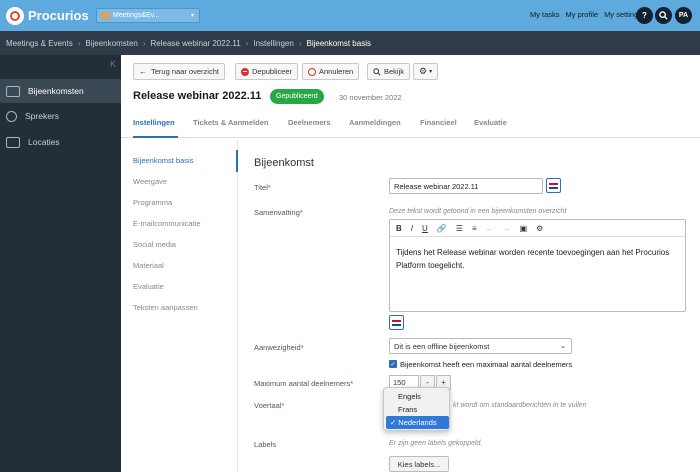  I want to click on tab-deelnemers: Deelnemers, so click(309, 122).